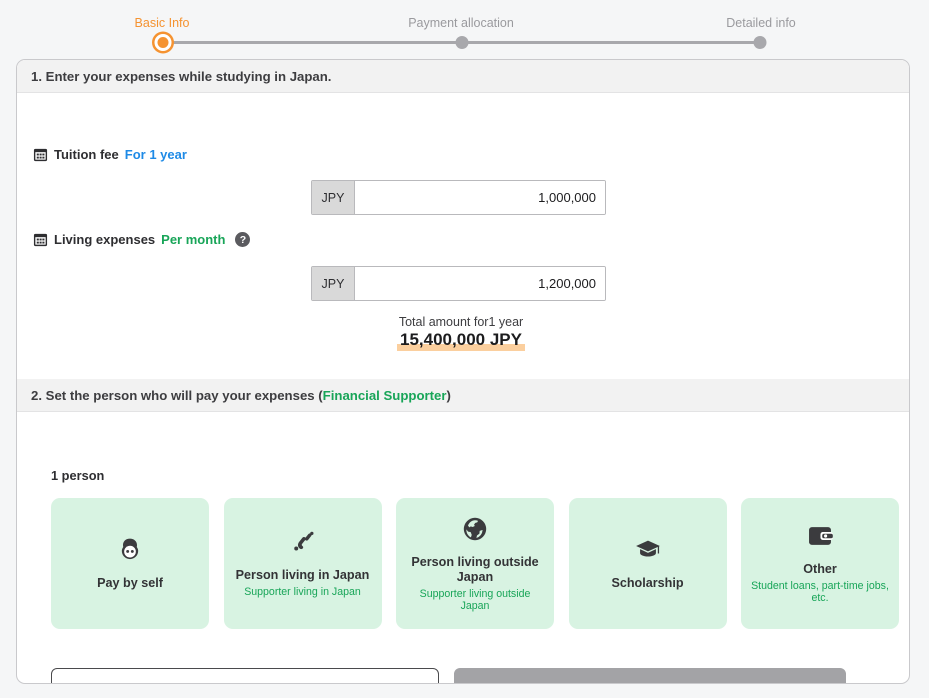  Describe the element at coordinates (461, 322) in the screenshot. I see `total-amount-caption: Total amount for1 year` at that location.